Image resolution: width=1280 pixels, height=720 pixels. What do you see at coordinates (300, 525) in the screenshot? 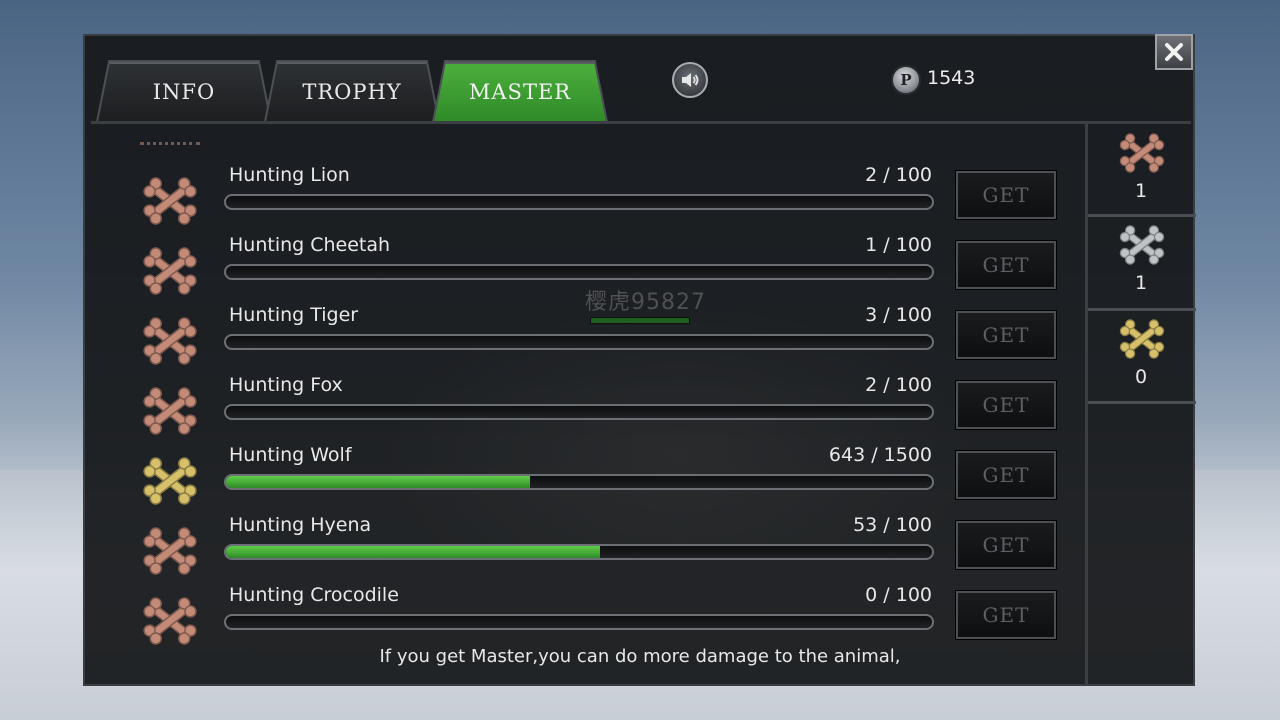
I see `mastery-label: Hunting Hyena` at bounding box center [300, 525].